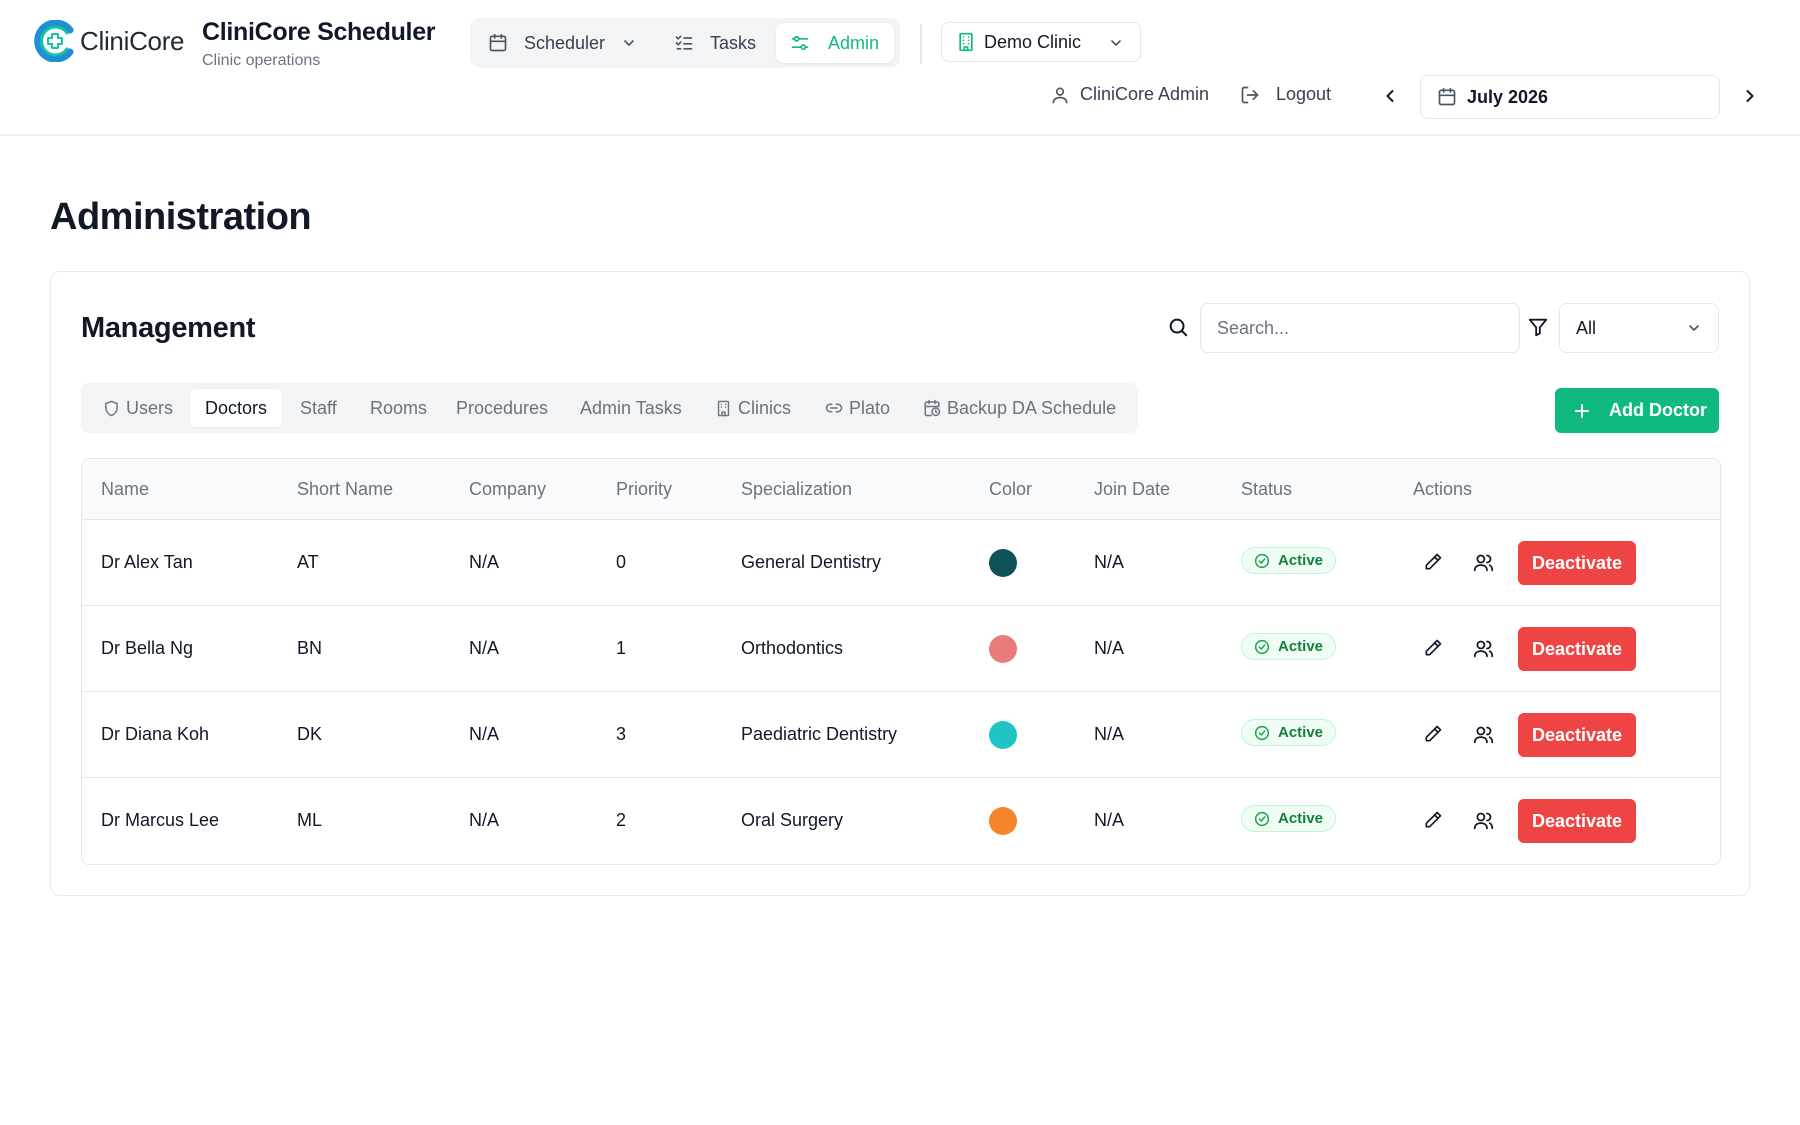 The width and height of the screenshot is (1800, 1125). What do you see at coordinates (644, 489) in the screenshot?
I see `column-header-priority: Priority` at bounding box center [644, 489].